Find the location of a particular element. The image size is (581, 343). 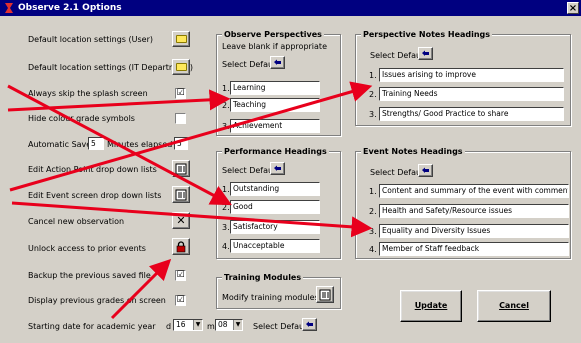

event-notes-title: Event Notes Headings is located at coordinates (413, 151).